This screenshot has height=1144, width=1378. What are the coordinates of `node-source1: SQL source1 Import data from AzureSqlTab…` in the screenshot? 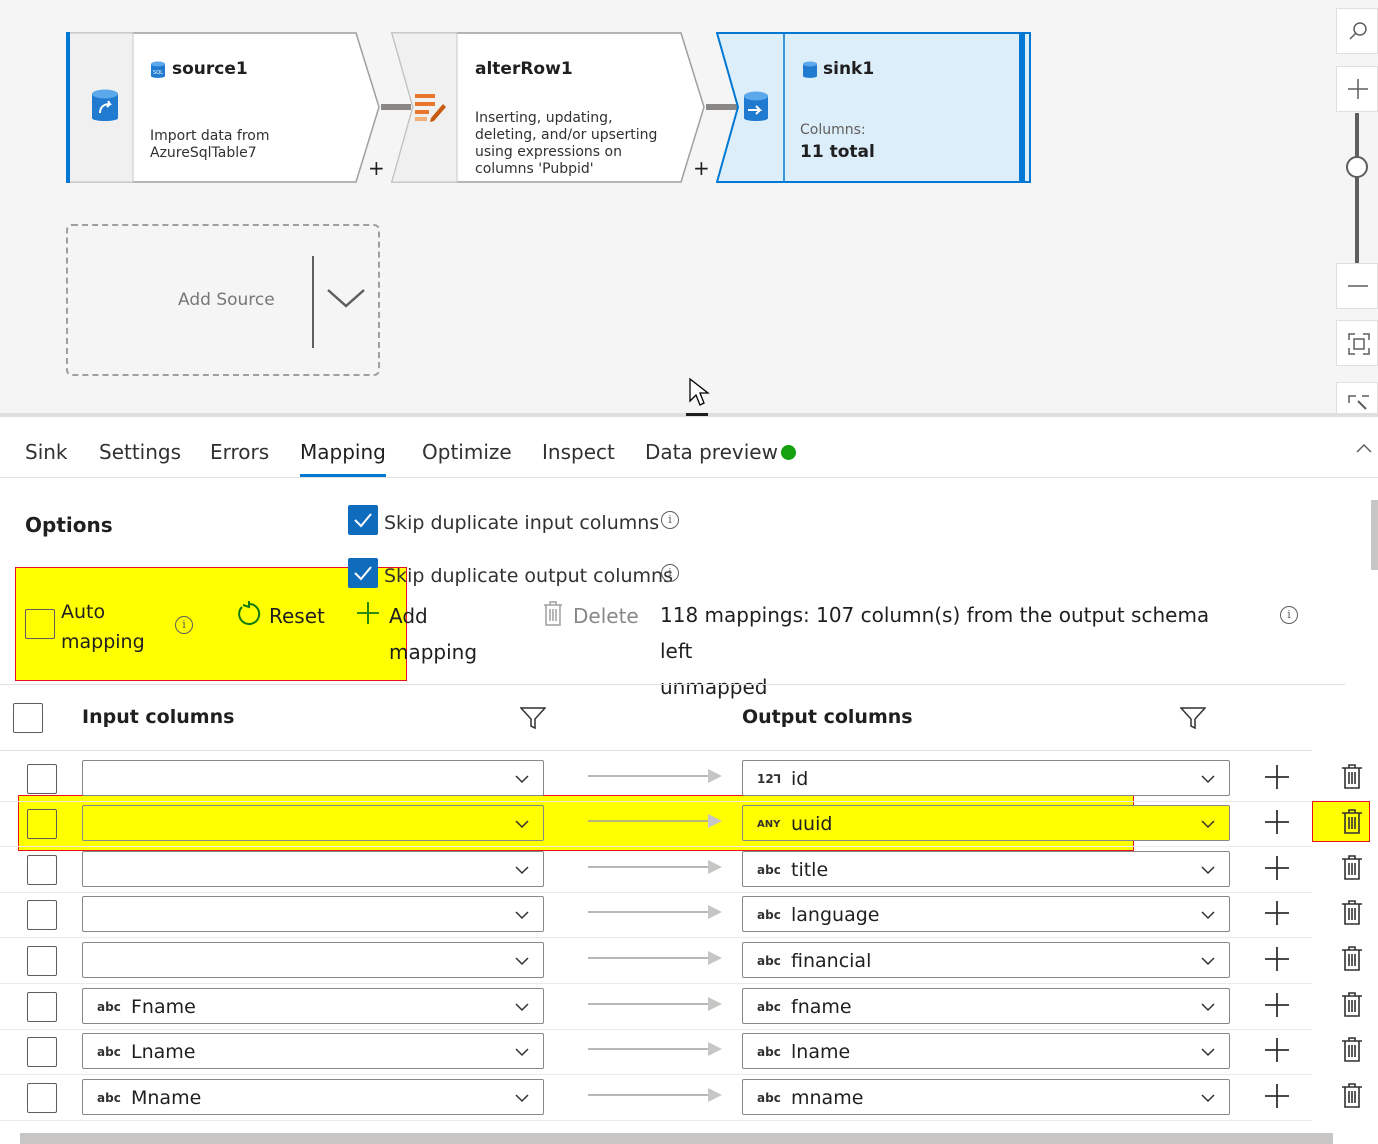 It's located at (223, 107).